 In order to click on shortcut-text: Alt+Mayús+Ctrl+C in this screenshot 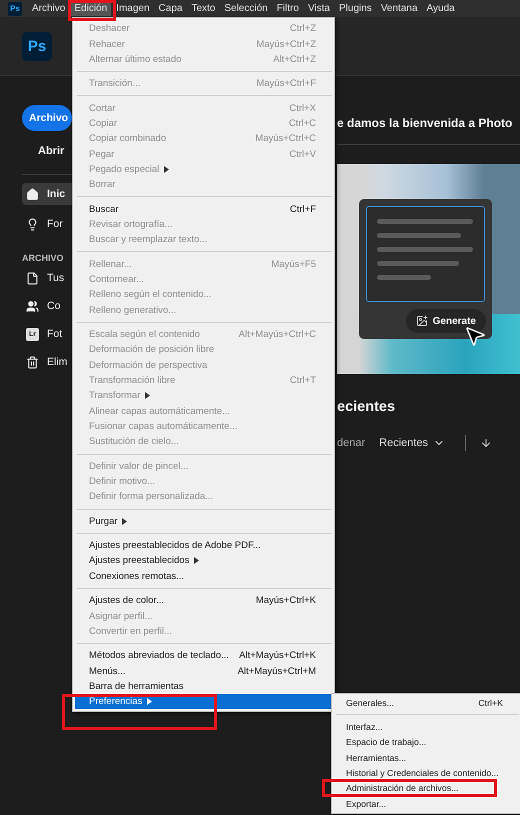, I will do `click(277, 334)`.